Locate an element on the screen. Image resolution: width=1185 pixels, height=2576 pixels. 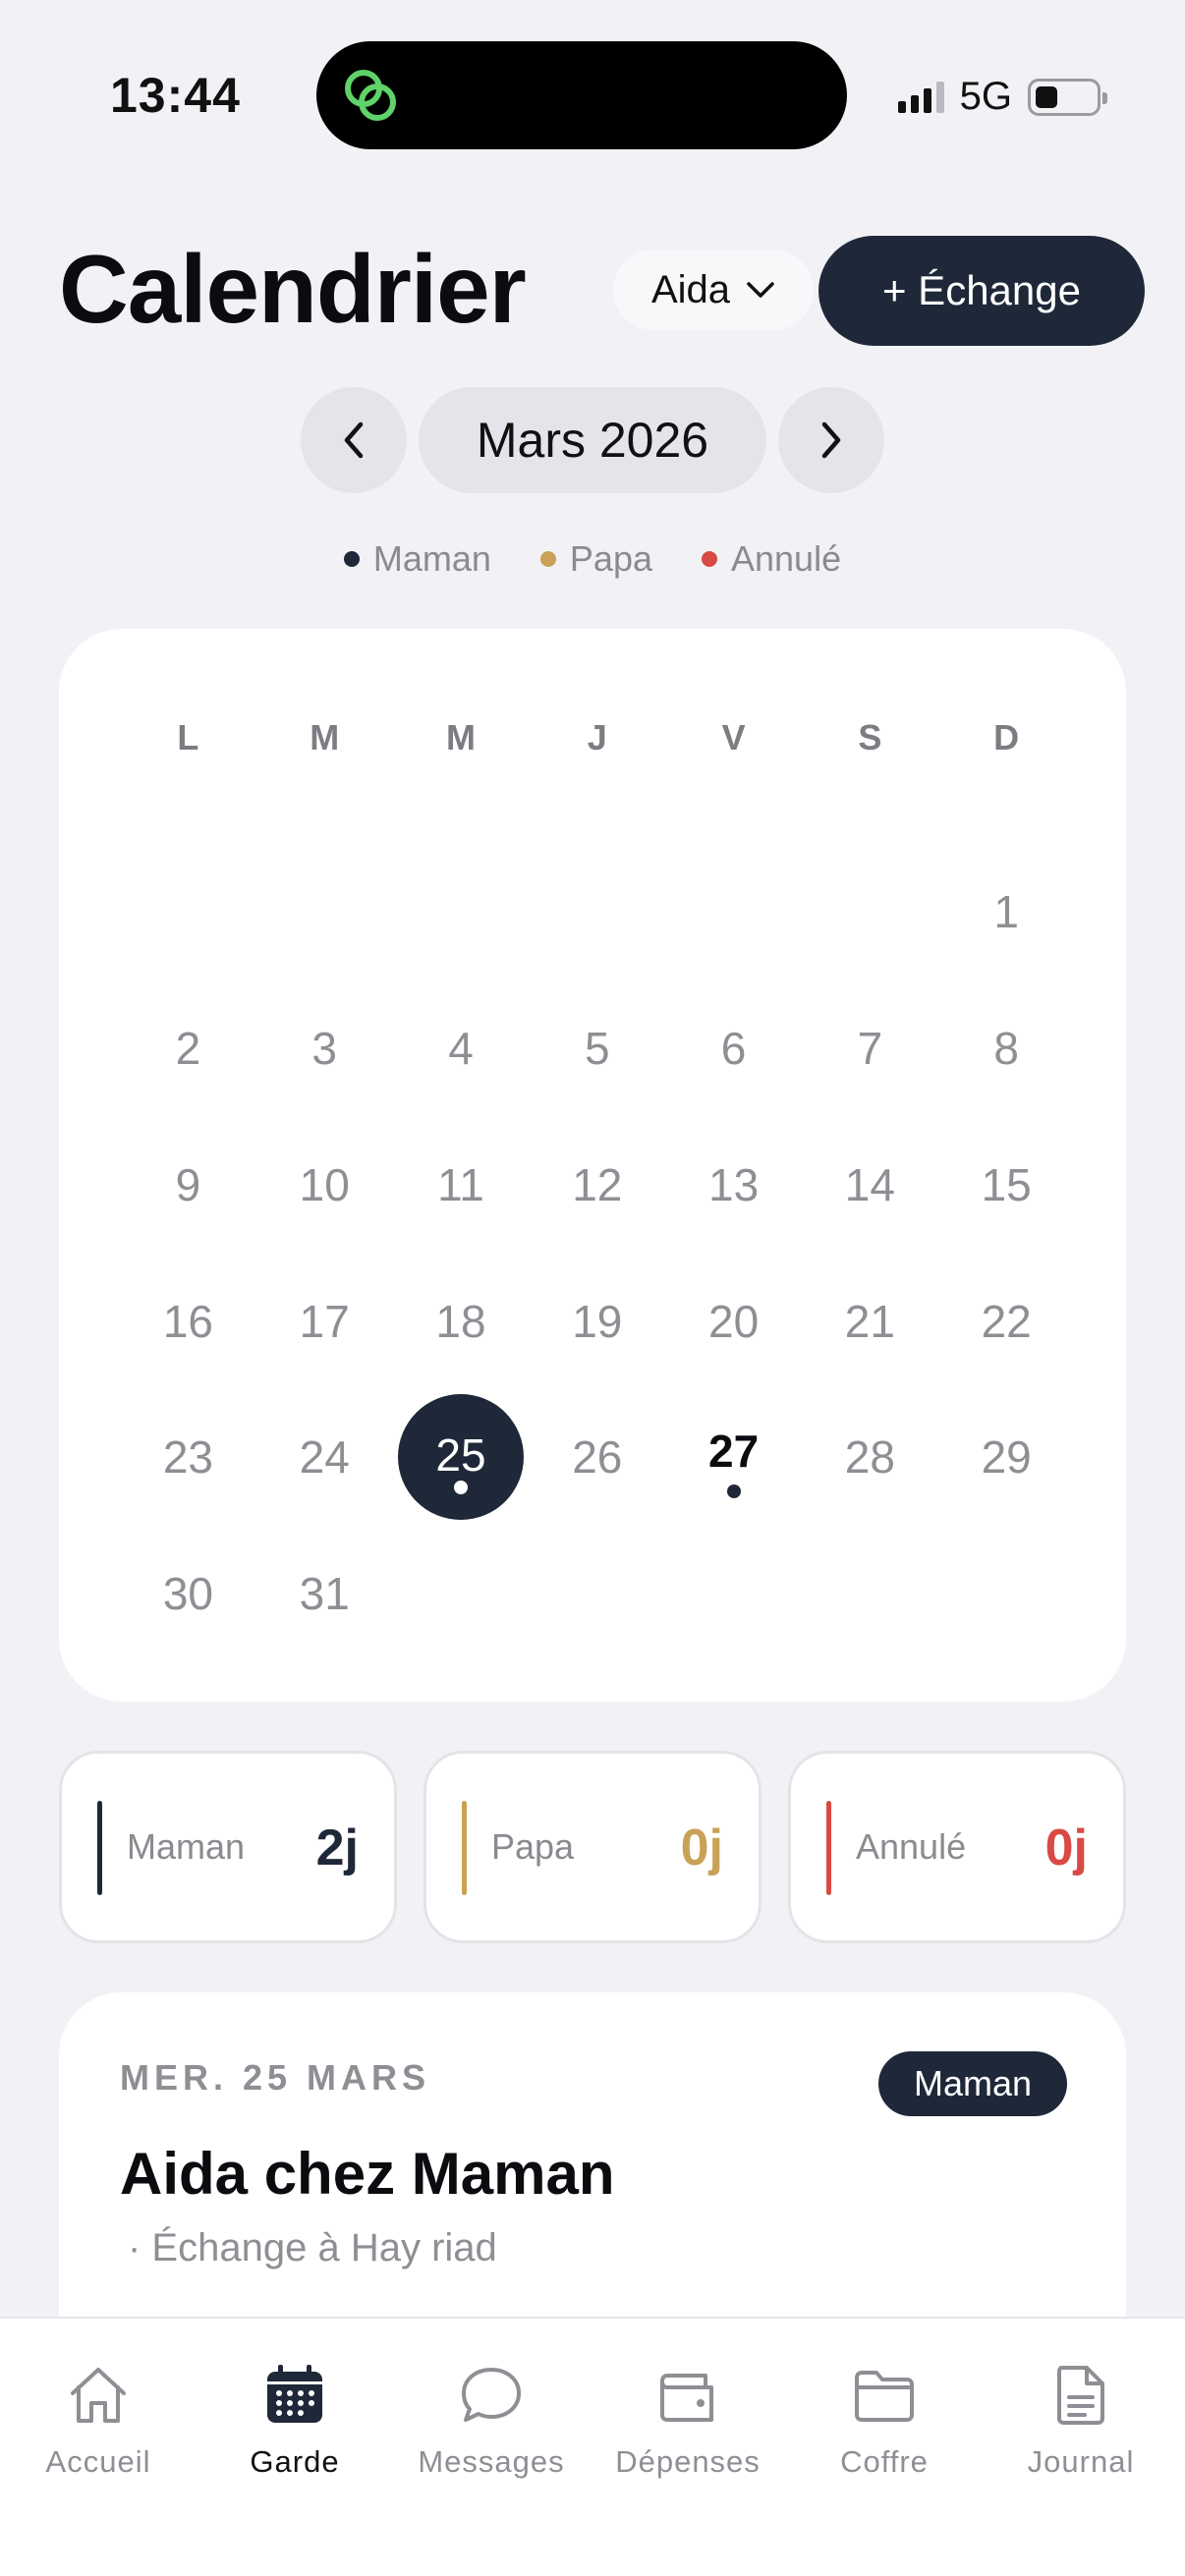
calendar-day-7: 7 is located at coordinates (870, 1048).